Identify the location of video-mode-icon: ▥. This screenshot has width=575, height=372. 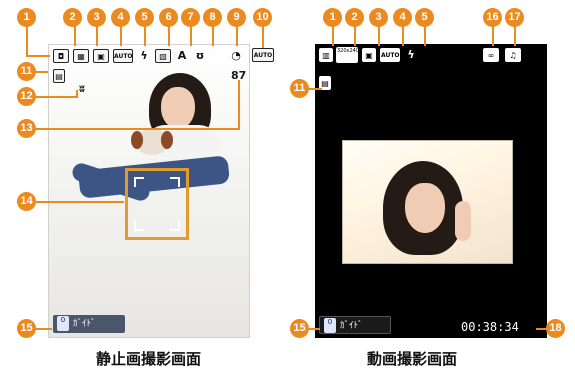
(326, 55).